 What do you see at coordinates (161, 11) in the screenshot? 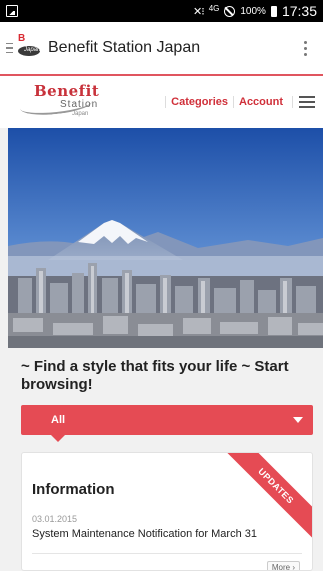
I see `status-bar: ✕⁝ 4G 100% 17:35` at bounding box center [161, 11].